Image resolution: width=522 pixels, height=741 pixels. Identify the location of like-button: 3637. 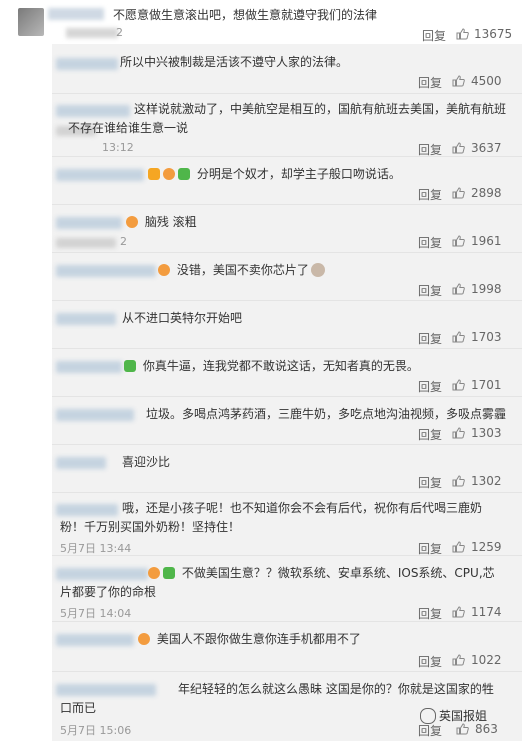
(477, 148).